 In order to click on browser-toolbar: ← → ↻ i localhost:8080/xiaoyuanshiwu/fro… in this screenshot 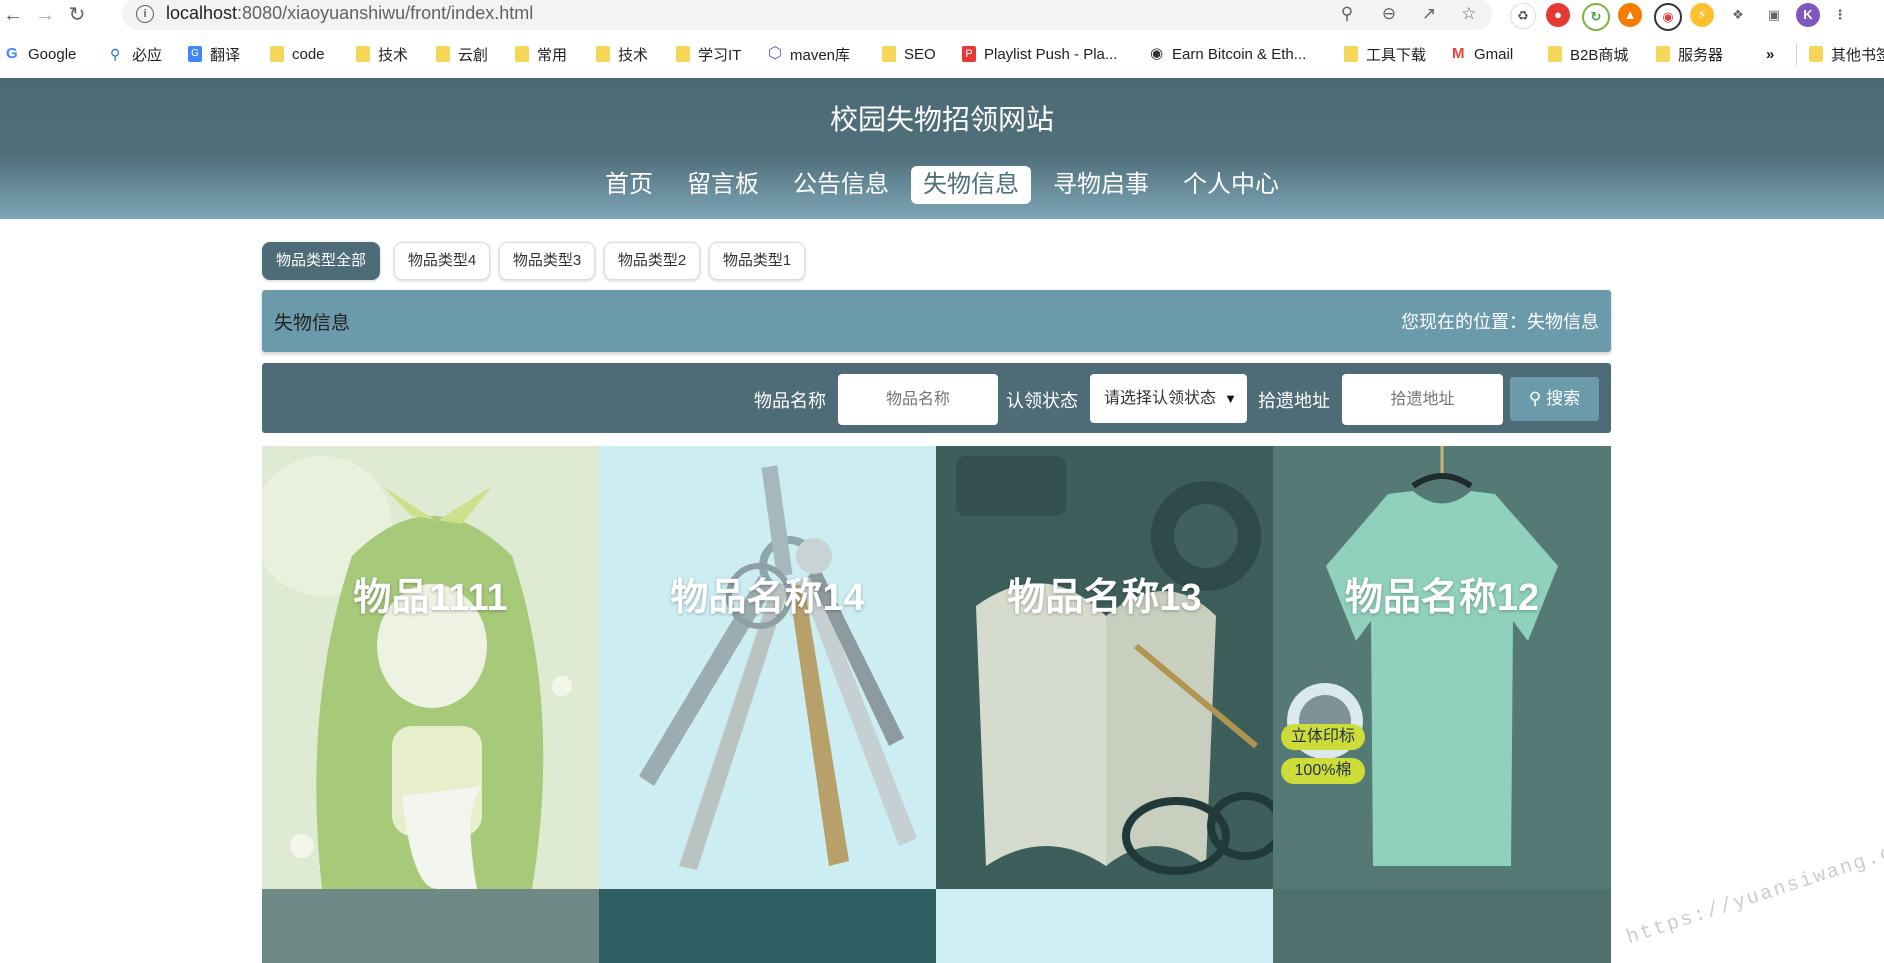, I will do `click(942, 15)`.